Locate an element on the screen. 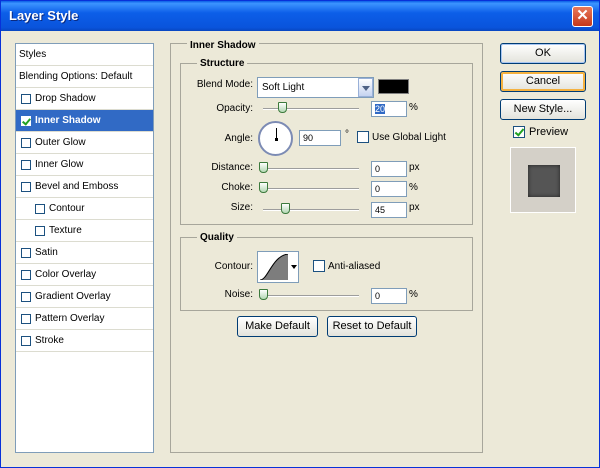 The height and width of the screenshot is (468, 600). noise-slider-thumb is located at coordinates (263, 294).